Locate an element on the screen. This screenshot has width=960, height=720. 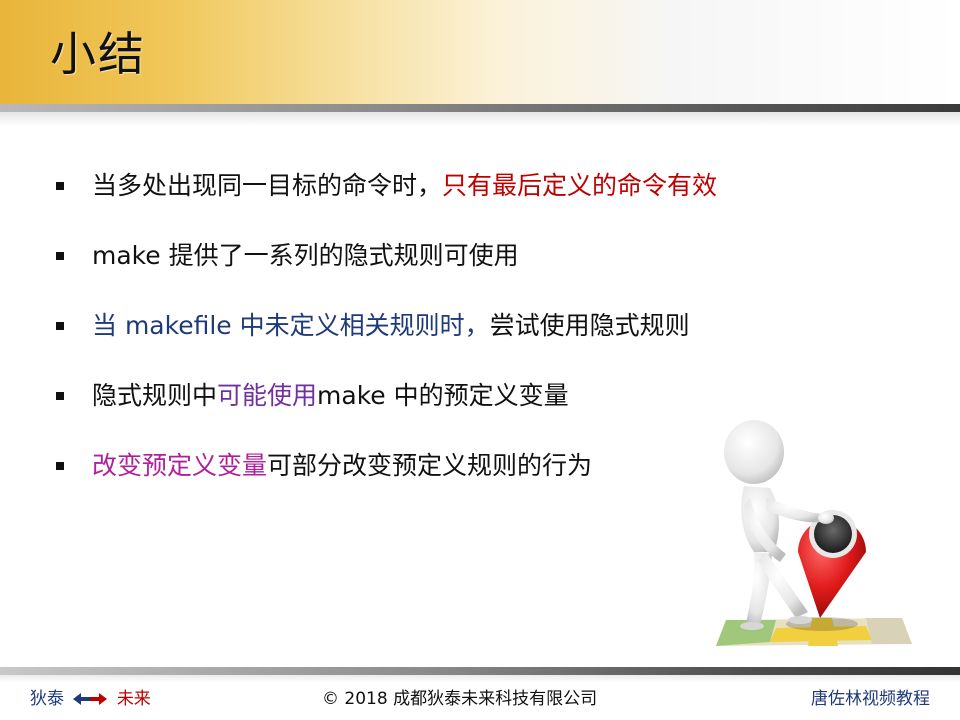
bullet-segment-highlight: 当 makefile 中未定义相关规则时， is located at coordinates (291, 325).